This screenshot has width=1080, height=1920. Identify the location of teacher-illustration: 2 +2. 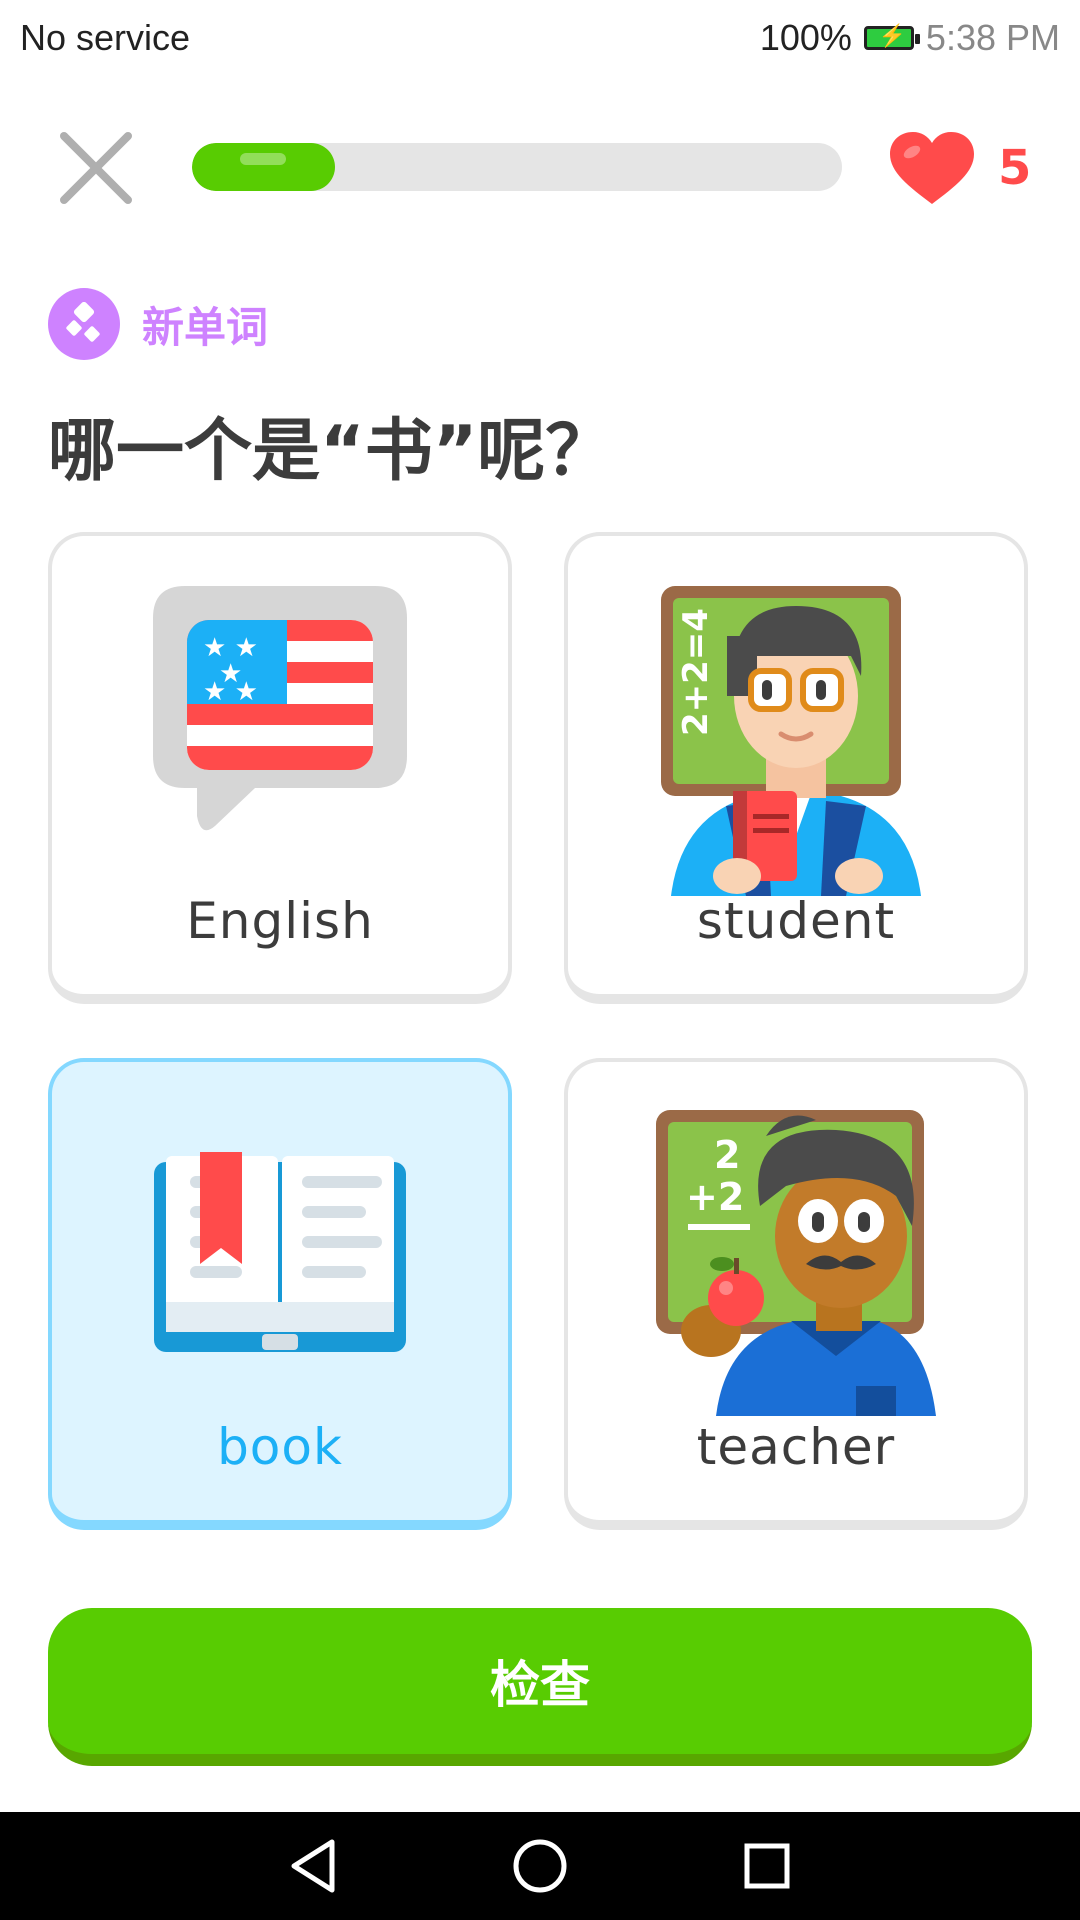
(796, 1261).